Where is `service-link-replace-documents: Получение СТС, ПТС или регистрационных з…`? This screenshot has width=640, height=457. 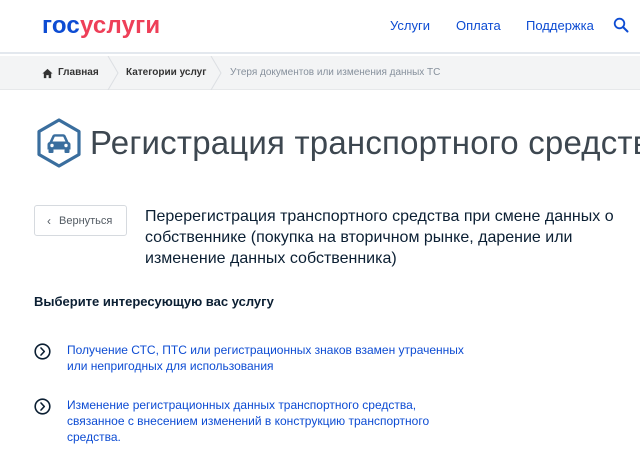 service-link-replace-documents: Получение СТС, ПТС или регистрационных з… is located at coordinates (250, 358).